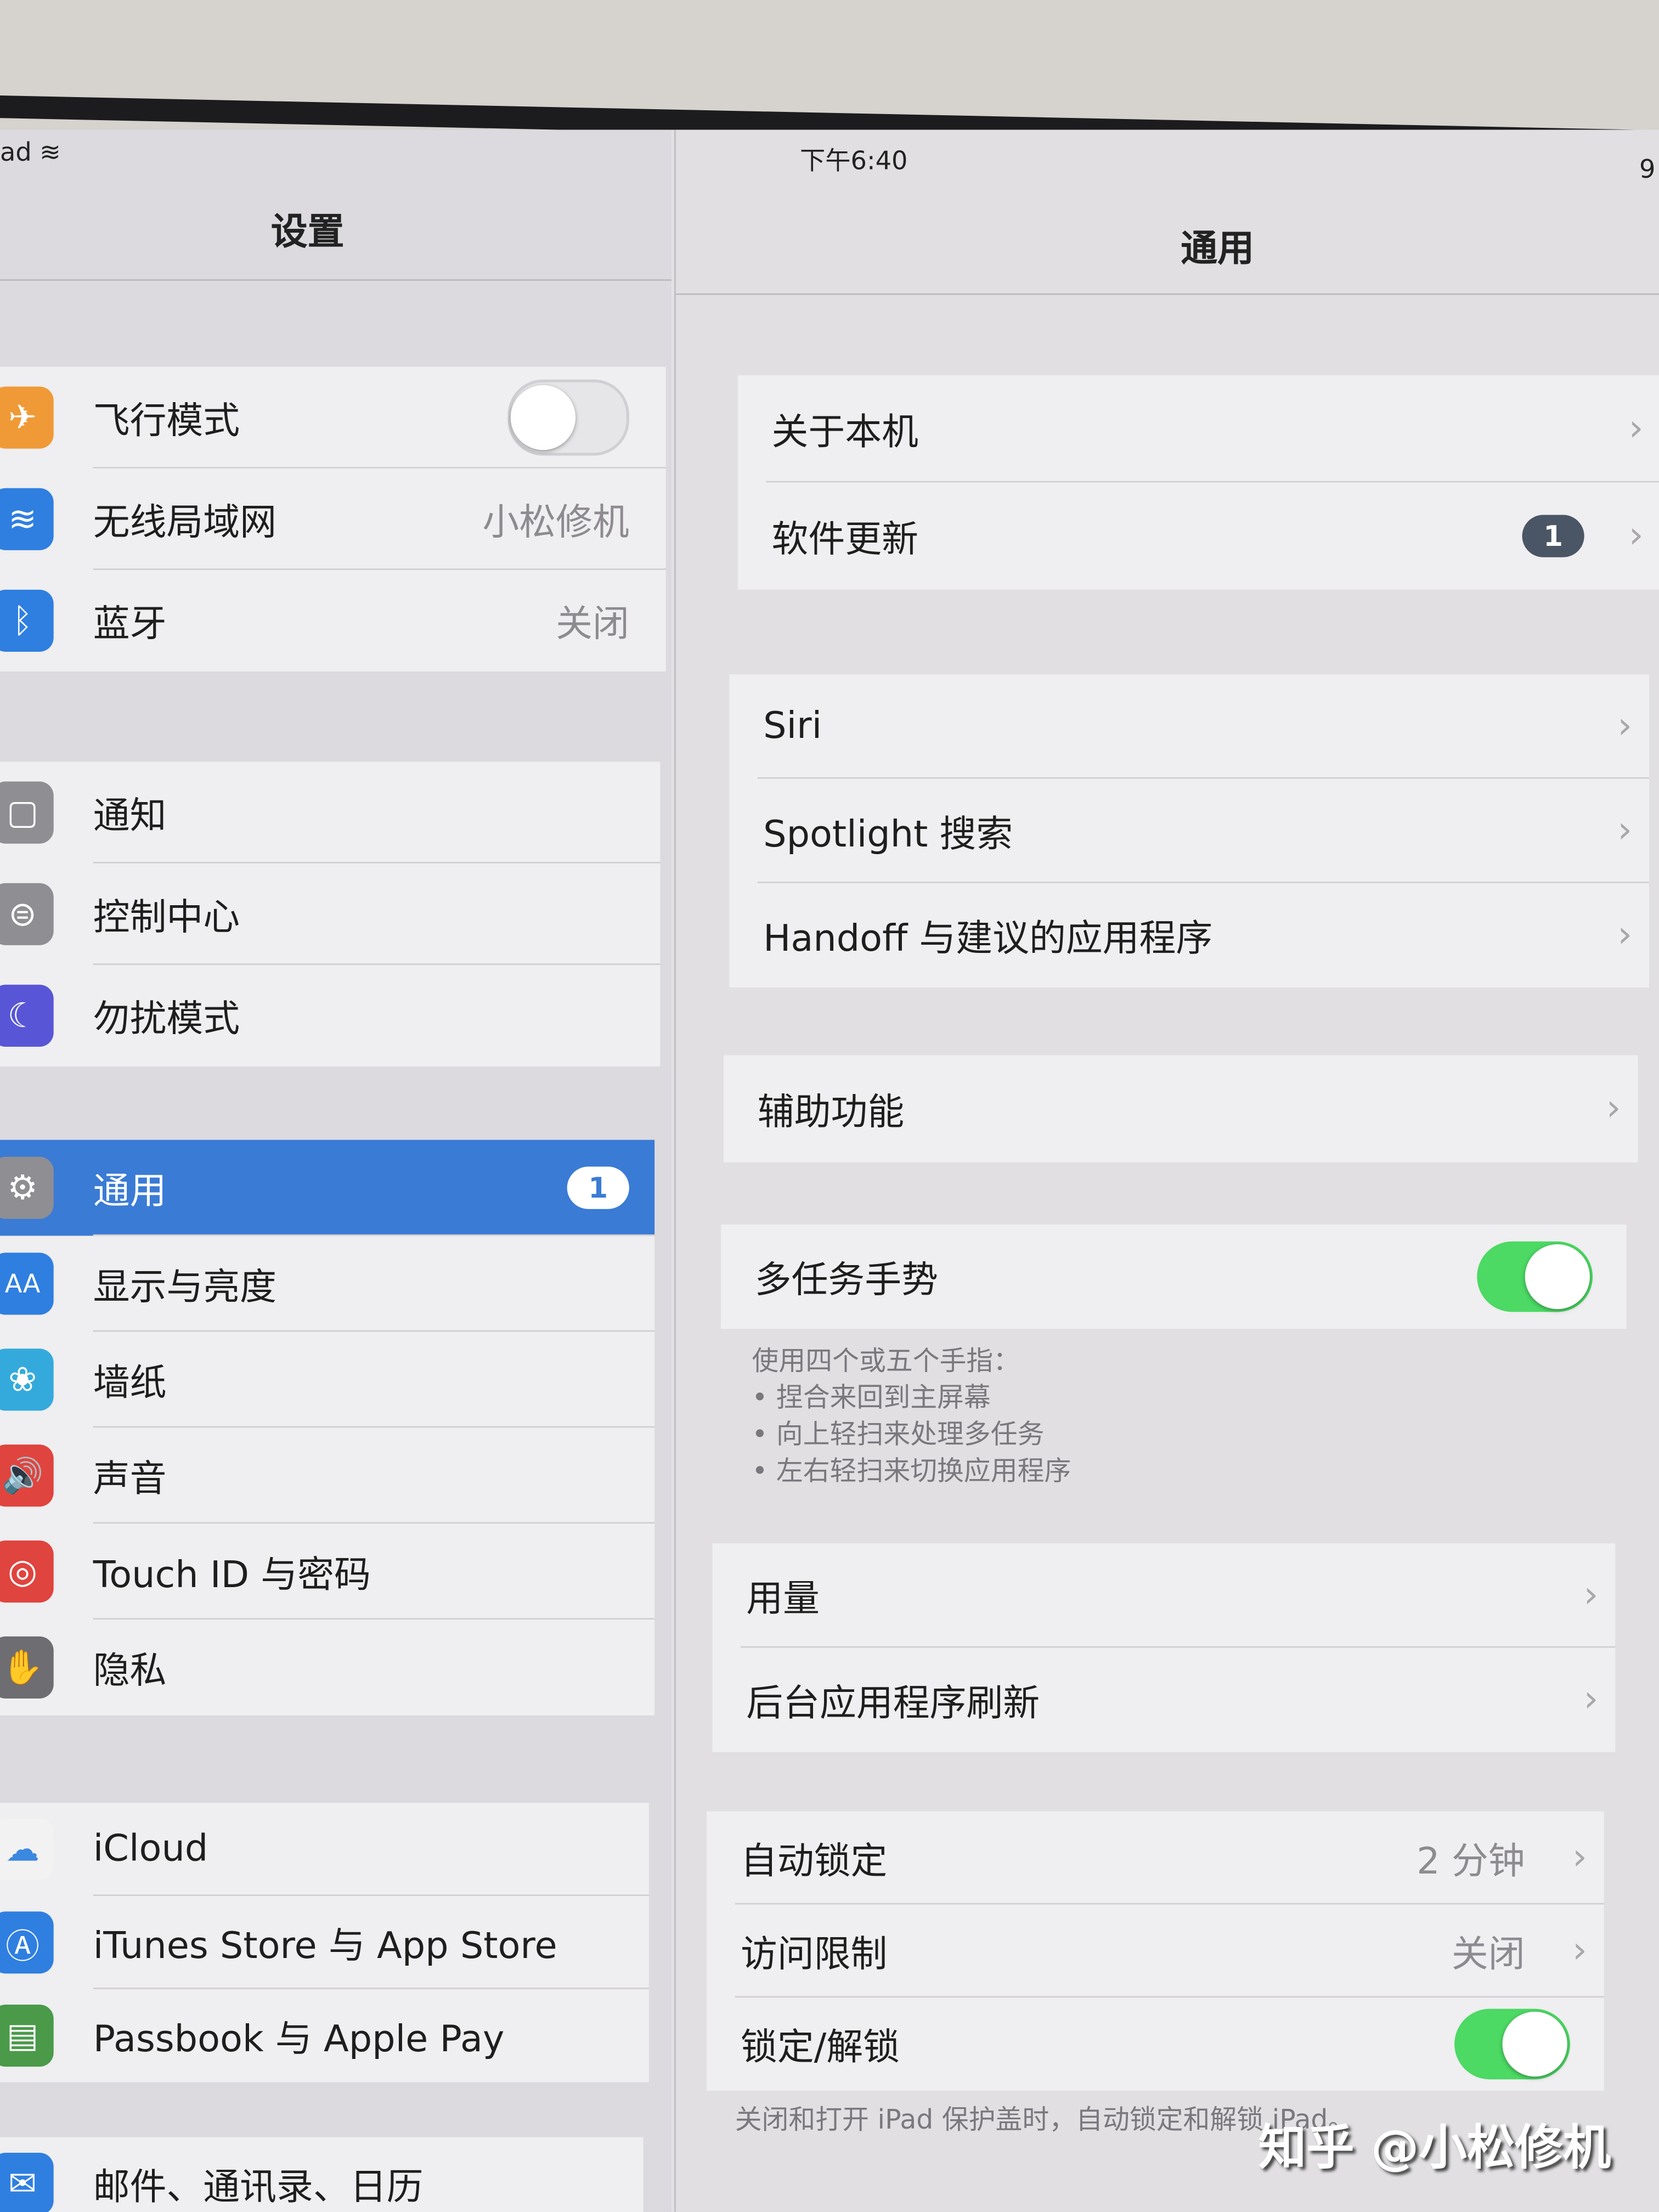 Image resolution: width=1659 pixels, height=2212 pixels. Describe the element at coordinates (783, 1599) in the screenshot. I see `row-label: 用量` at that location.